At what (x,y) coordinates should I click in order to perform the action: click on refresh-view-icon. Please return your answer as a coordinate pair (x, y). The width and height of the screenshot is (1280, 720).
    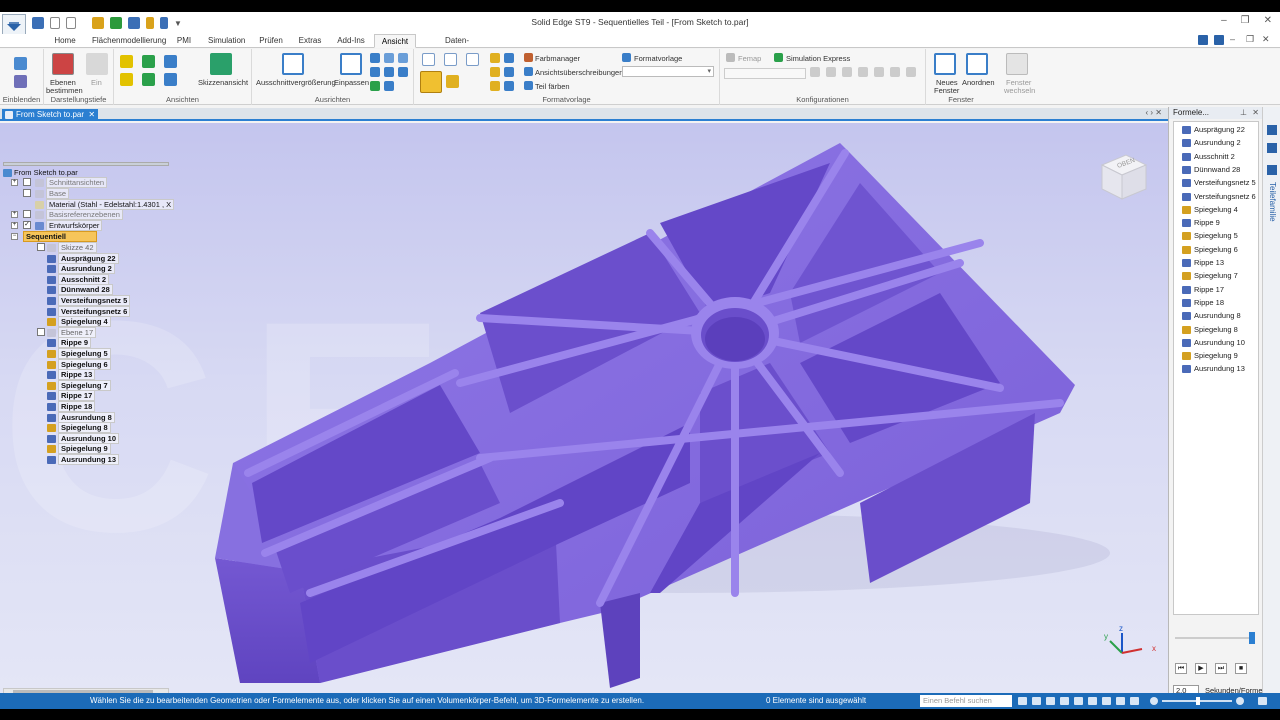
    Looking at the image, I should click on (375, 86).